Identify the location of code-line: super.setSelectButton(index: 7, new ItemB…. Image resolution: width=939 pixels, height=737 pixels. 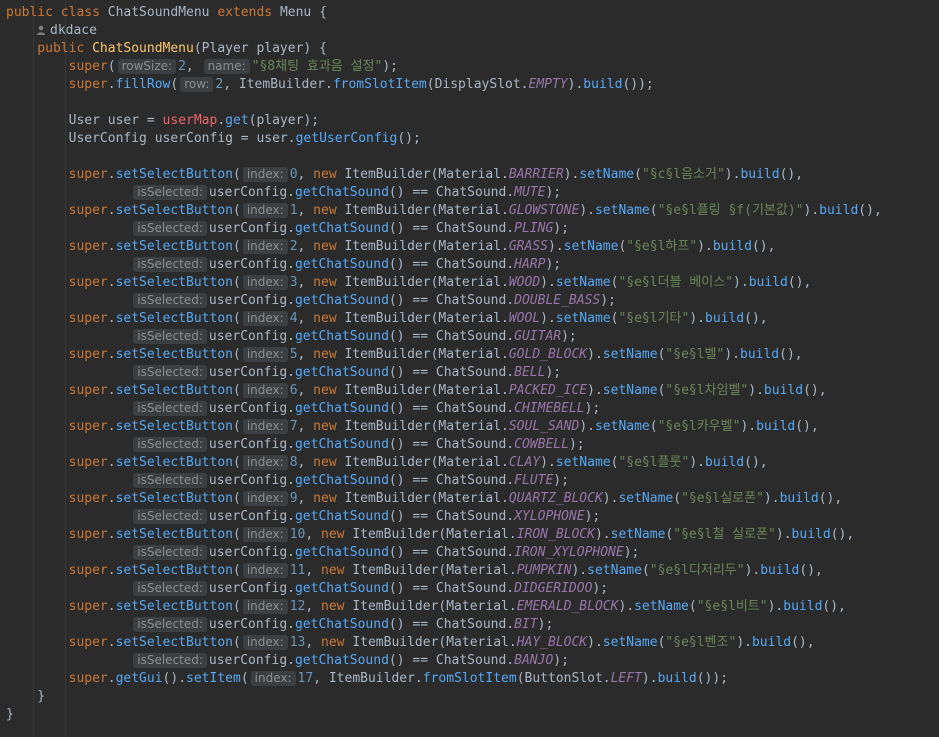
(412, 427).